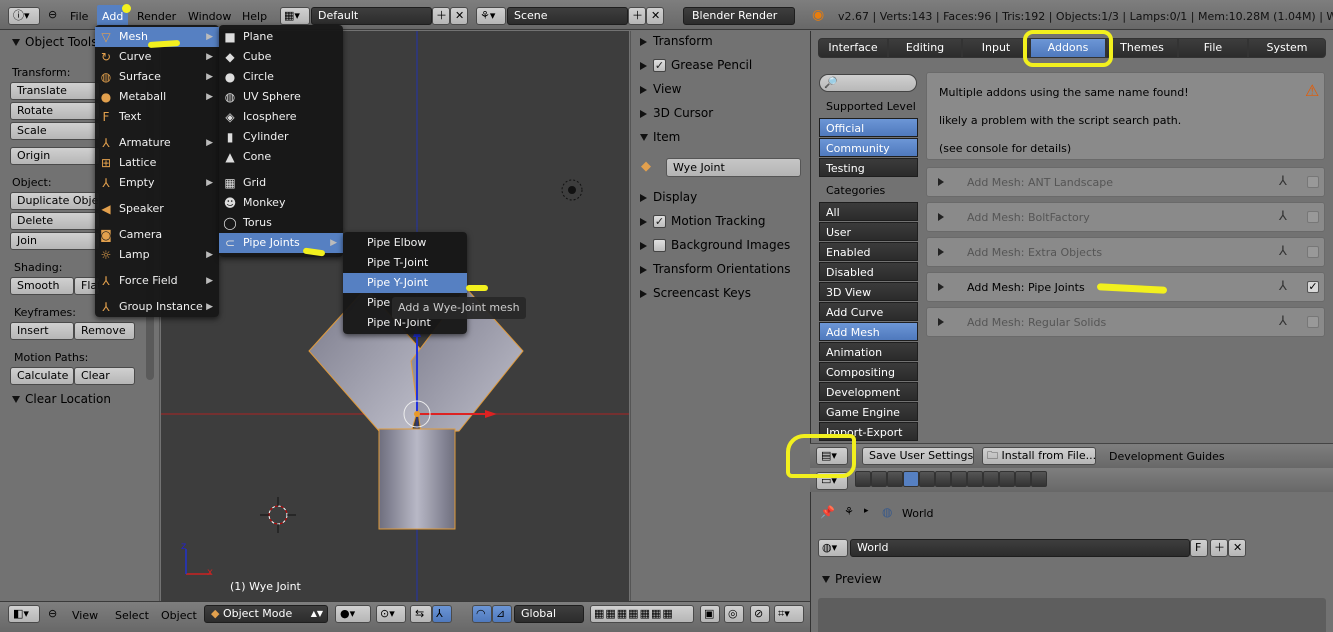 The image size is (1333, 632). Describe the element at coordinates (281, 137) in the screenshot. I see `mesh-menu-item-cylinder: ▮ Cylinder` at that location.